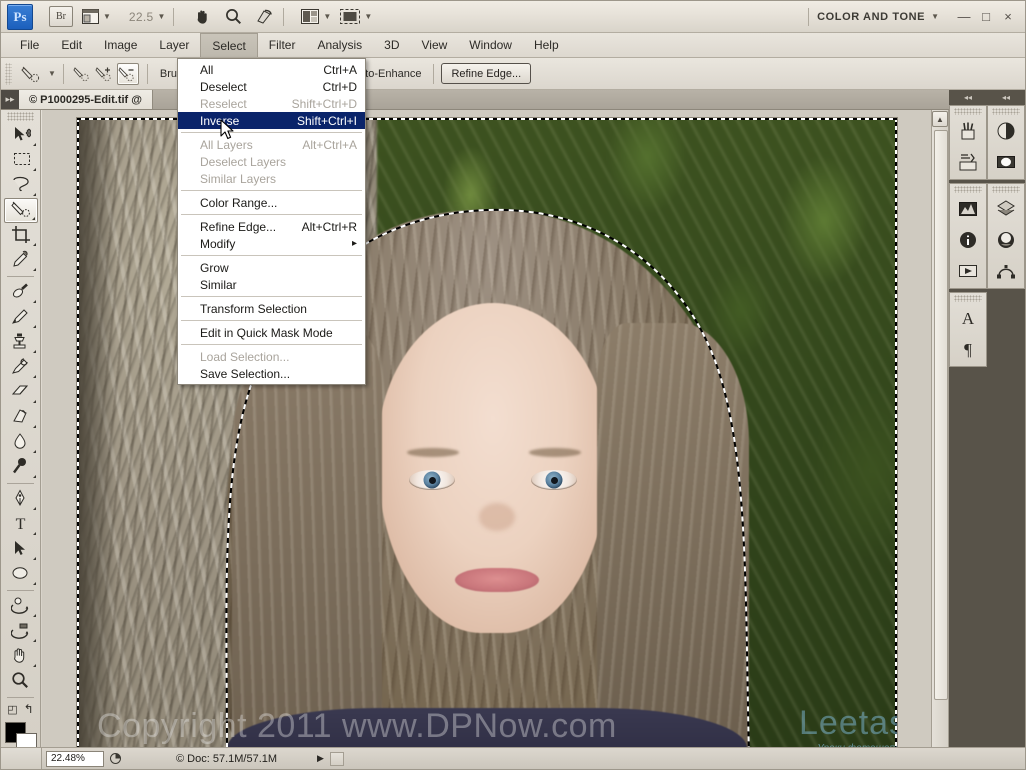 Image resolution: width=1026 pixels, height=770 pixels. What do you see at coordinates (940, 119) in the screenshot?
I see `scroll-up-arrow: ▲` at bounding box center [940, 119].